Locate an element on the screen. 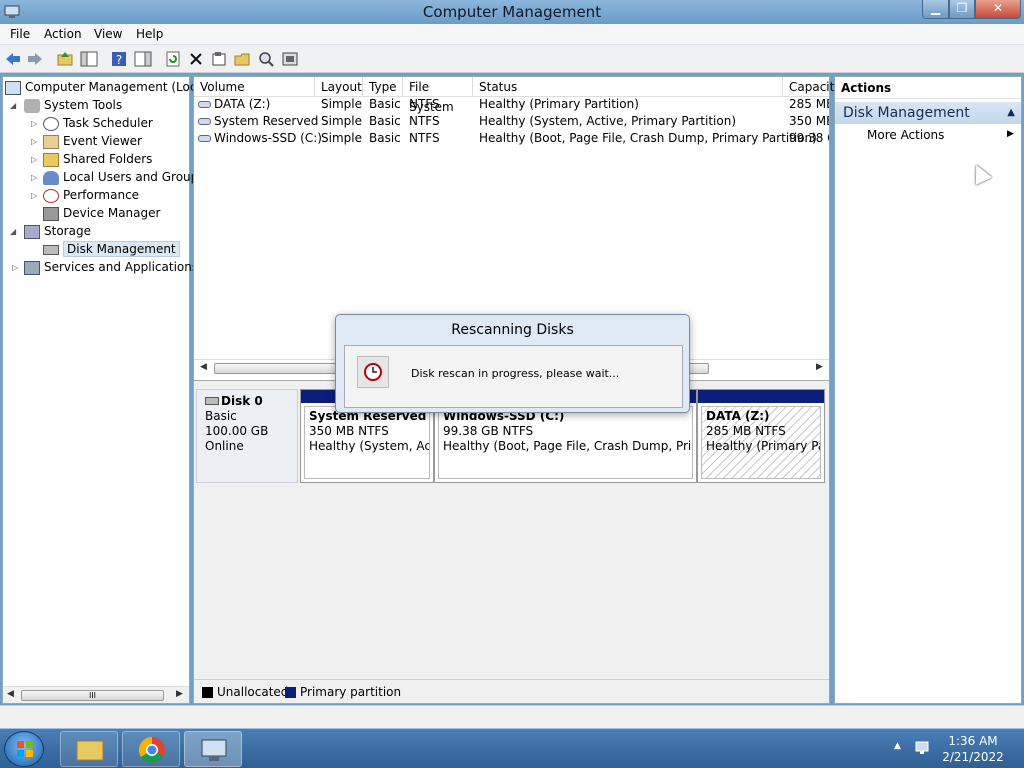  tree-item-computer-management: Computer Management (Local is located at coordinates (106, 87).